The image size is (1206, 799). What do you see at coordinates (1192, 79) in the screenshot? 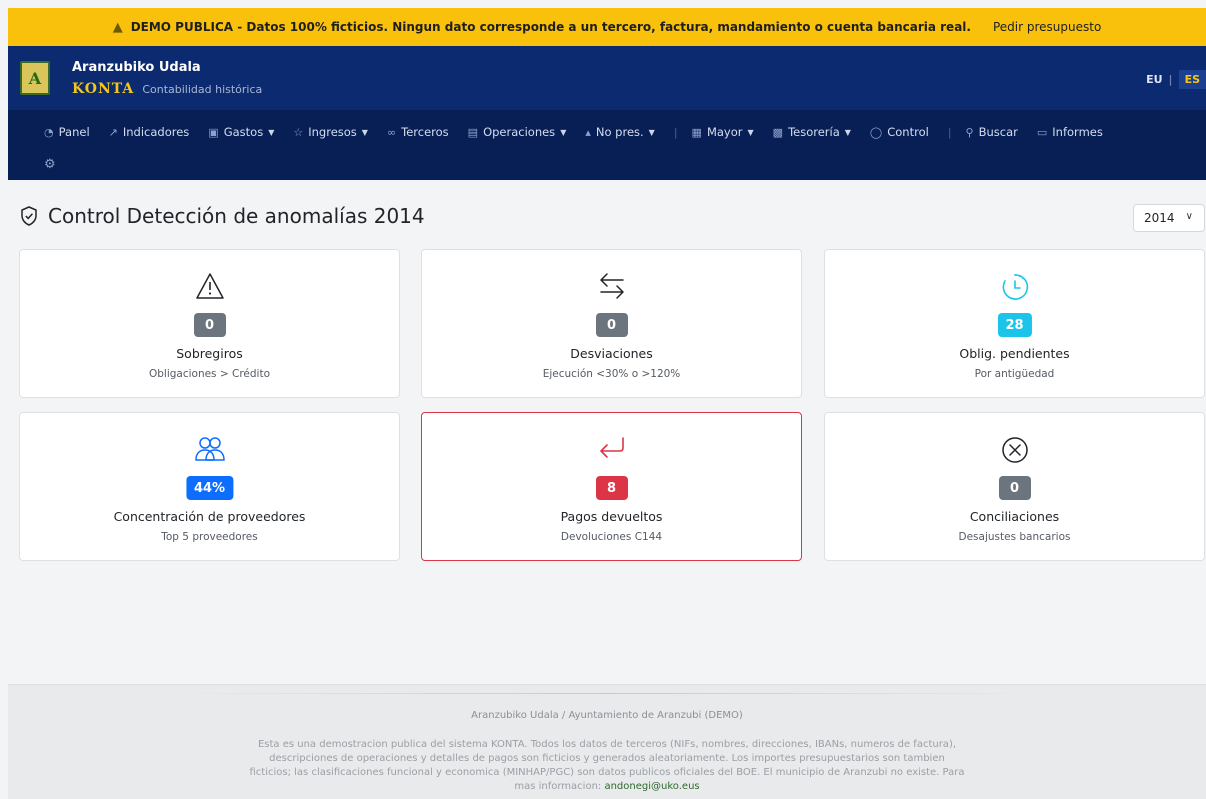
I see `lang-es-button: ES` at bounding box center [1192, 79].